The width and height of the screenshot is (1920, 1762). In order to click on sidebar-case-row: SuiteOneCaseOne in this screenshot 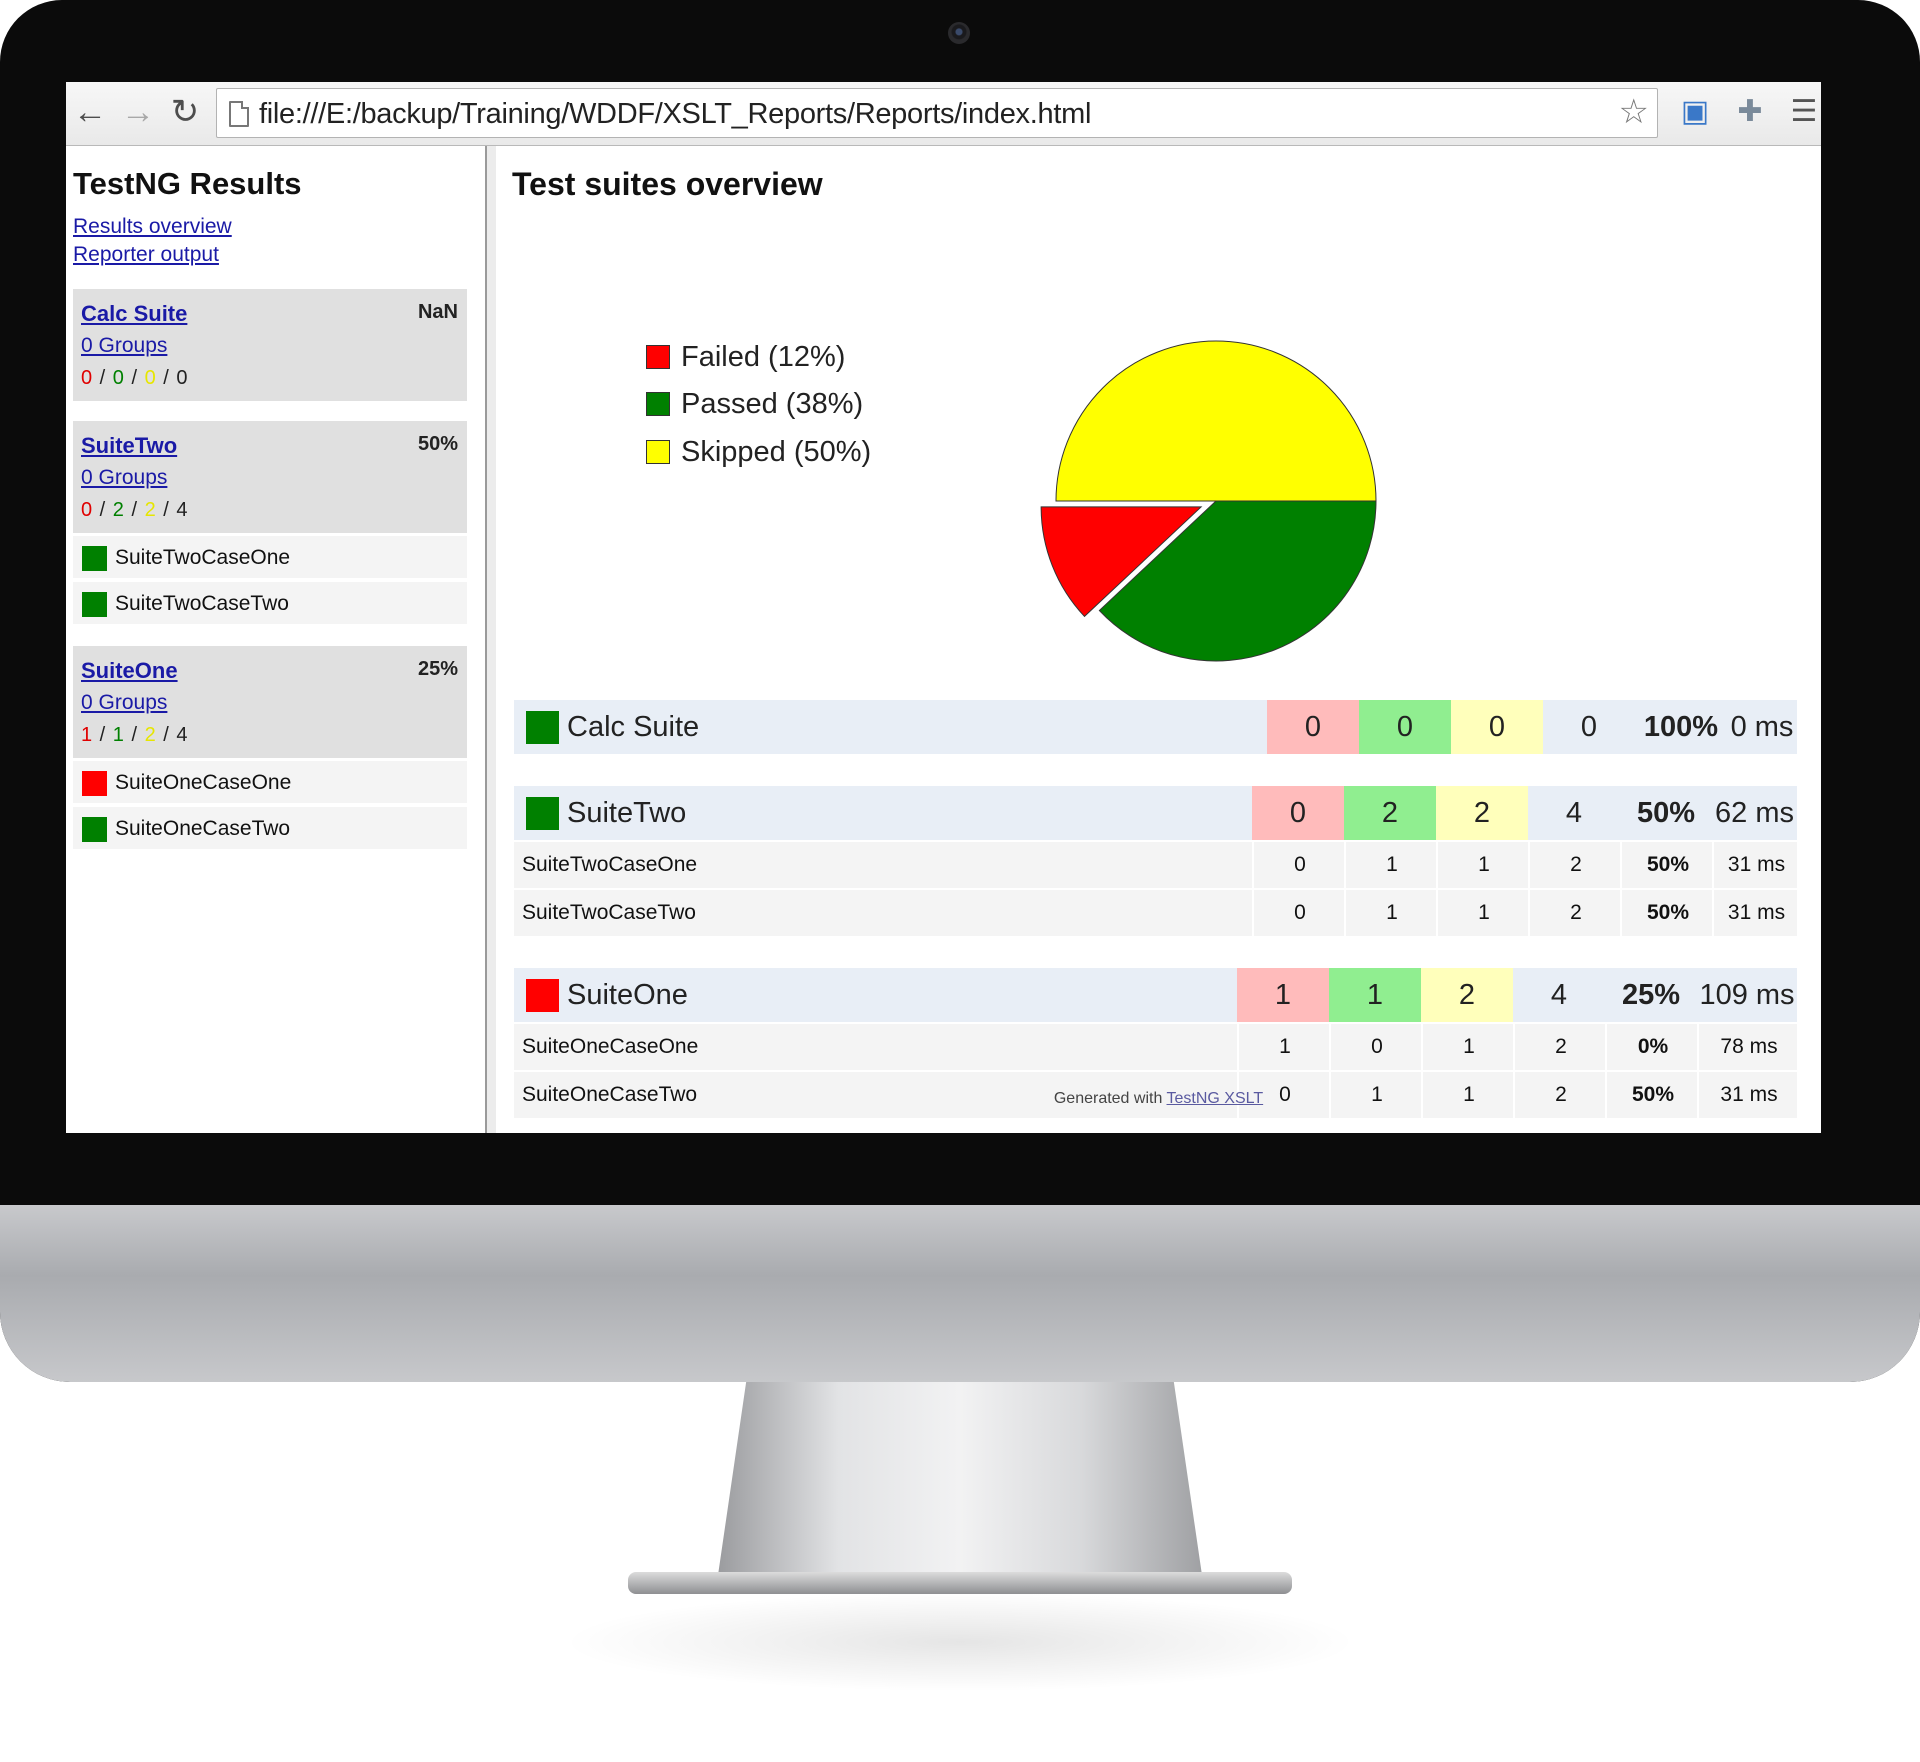, I will do `click(270, 782)`.